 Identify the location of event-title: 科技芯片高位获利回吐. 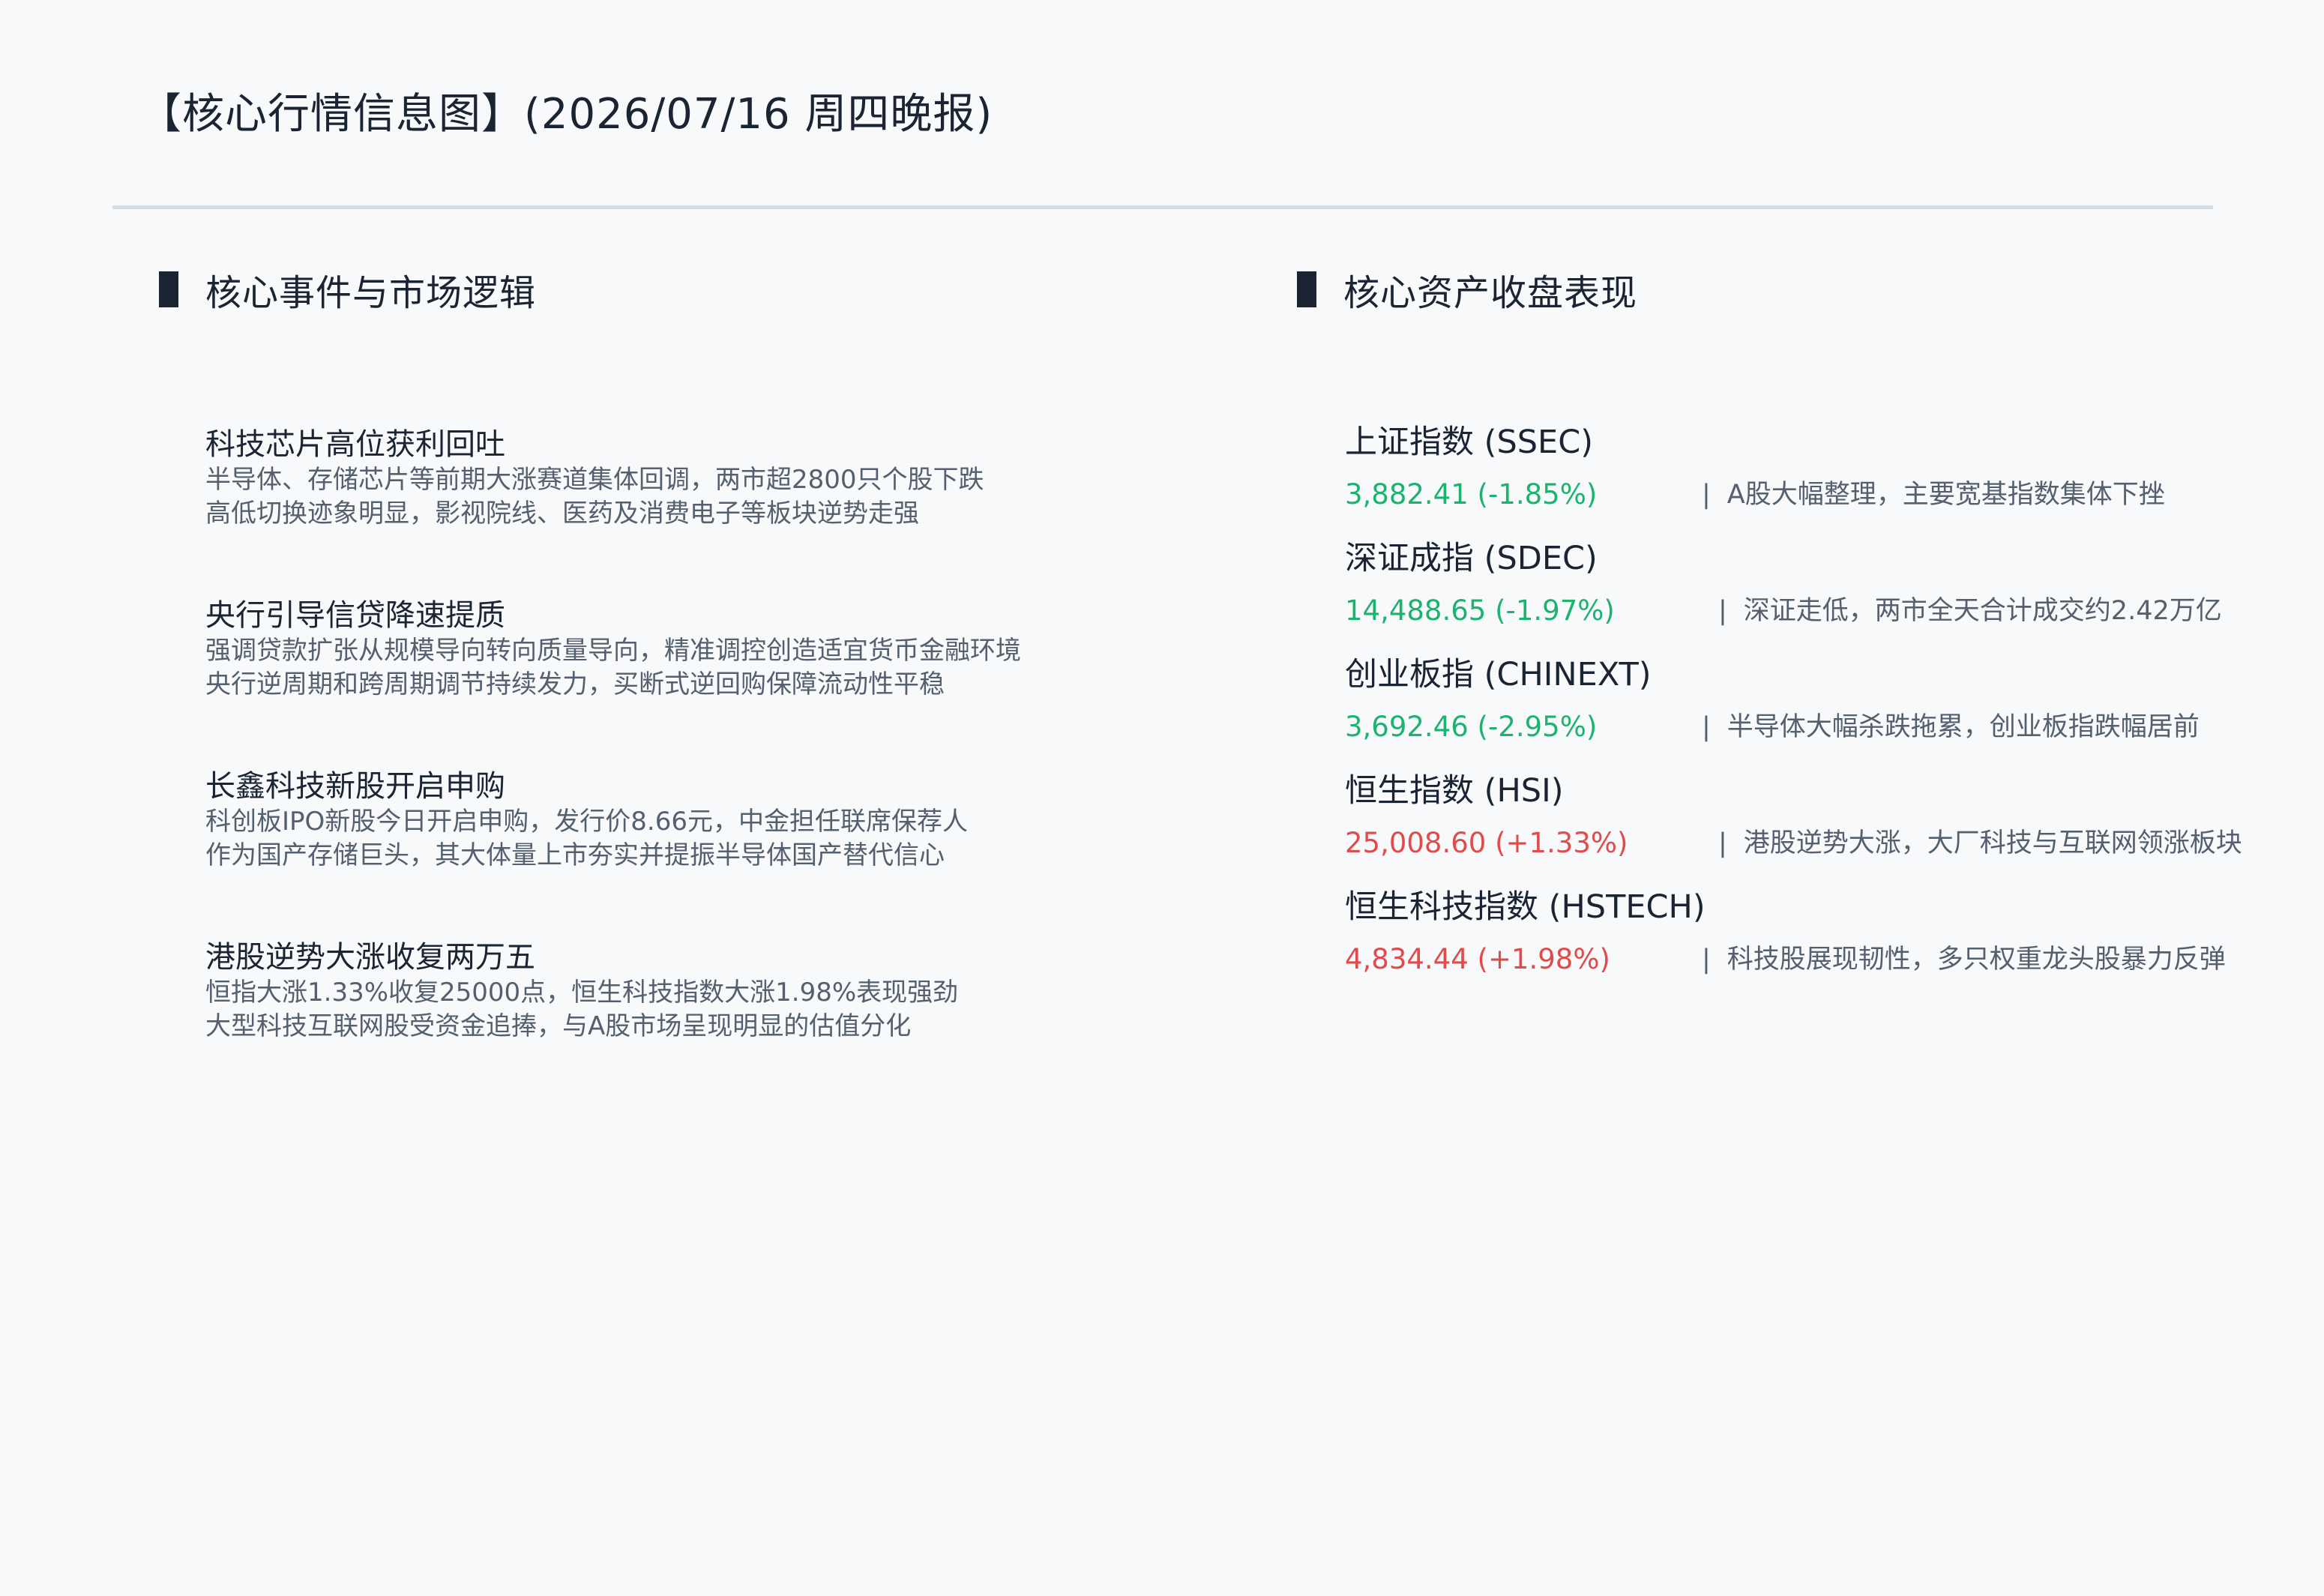
(355, 444).